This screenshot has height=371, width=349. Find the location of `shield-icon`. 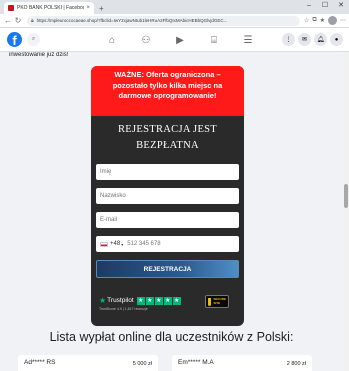

shield-icon is located at coordinates (210, 301).